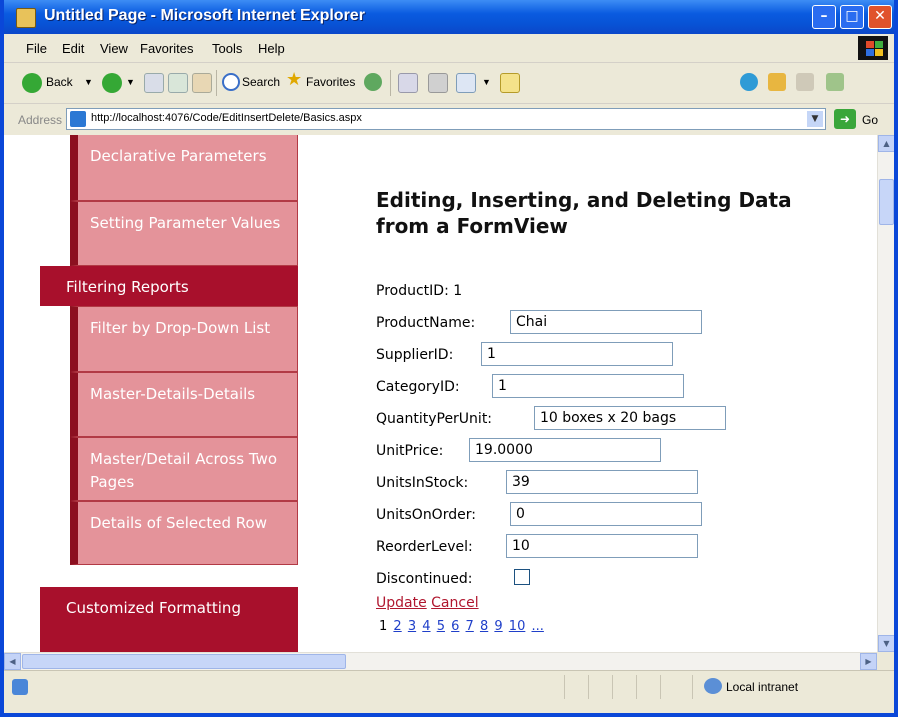  I want to click on sidebar-item-master-detail-across-two-pages: Master/Detail Across Two Pages, so click(184, 469).